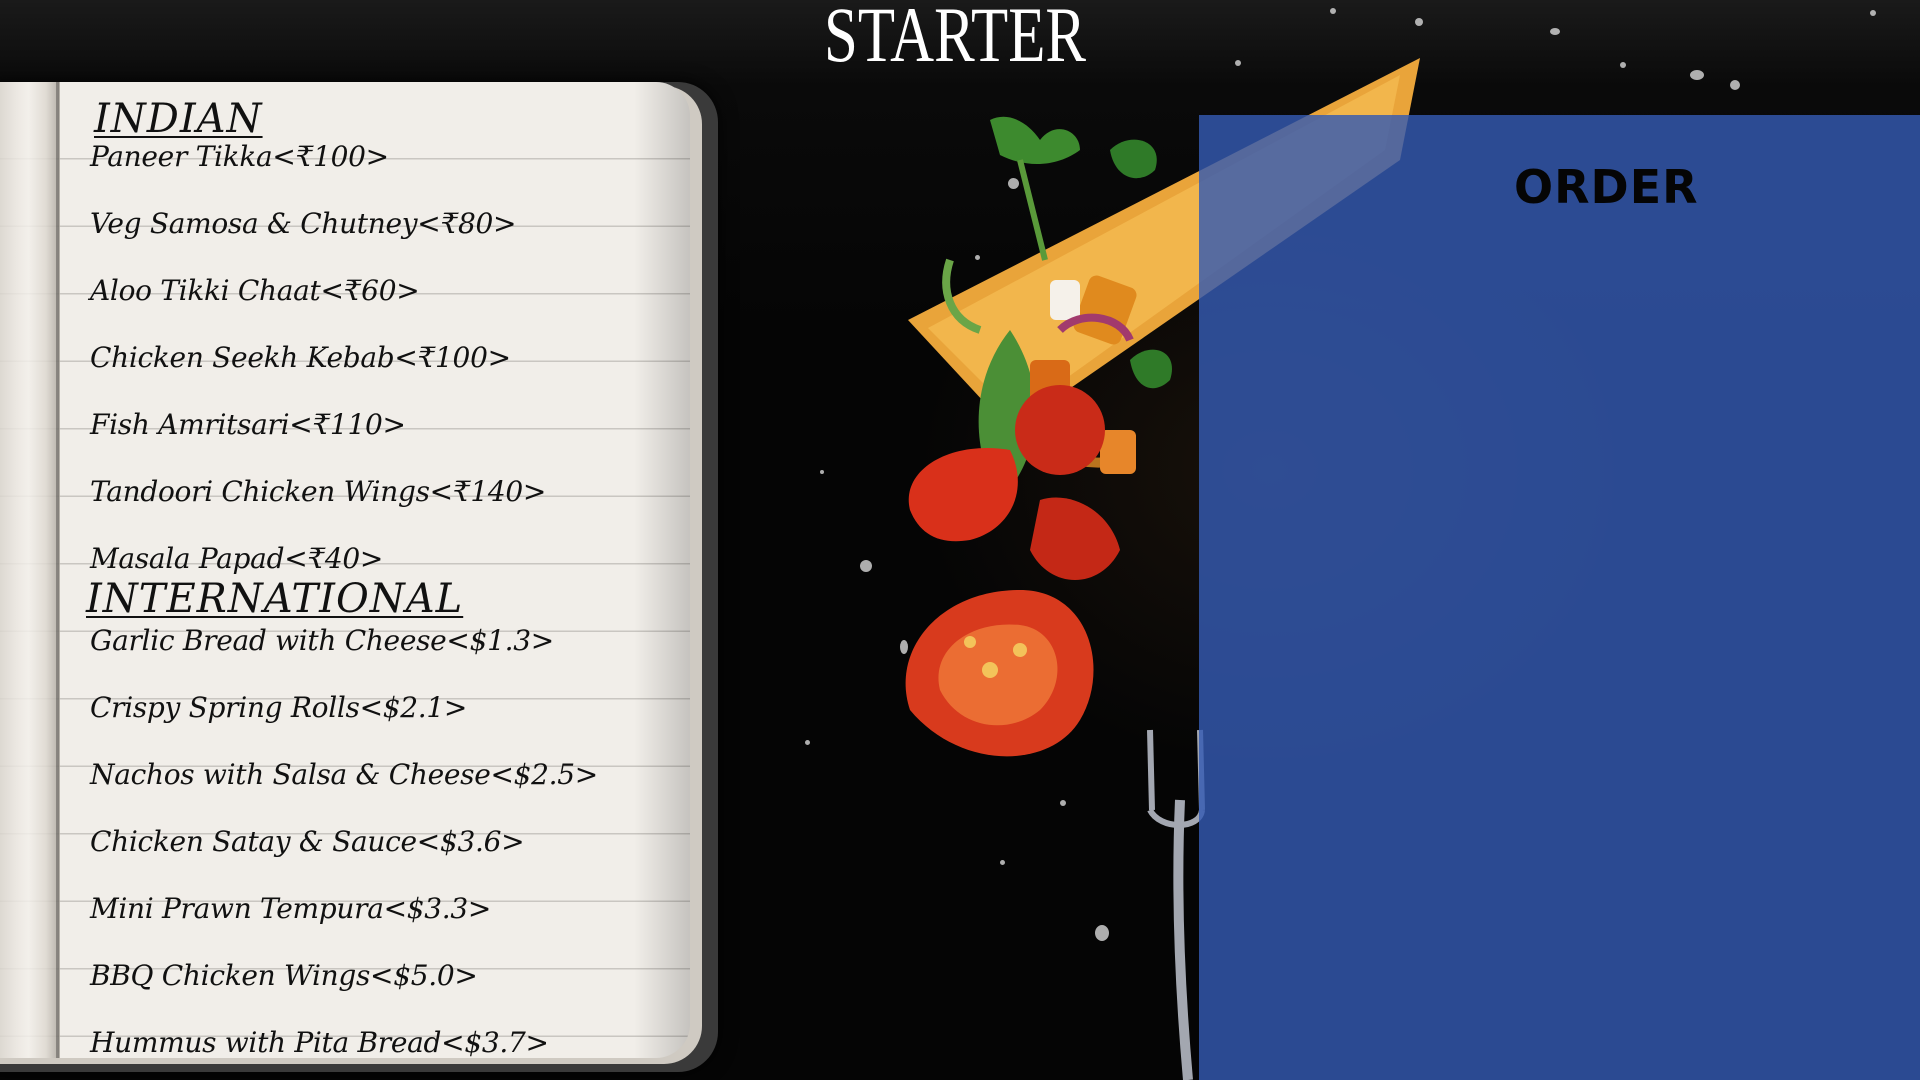 The width and height of the screenshot is (1920, 1080). Describe the element at coordinates (290, 908) in the screenshot. I see `menu-item: Mini Prawn Tempura<$3.3>` at that location.